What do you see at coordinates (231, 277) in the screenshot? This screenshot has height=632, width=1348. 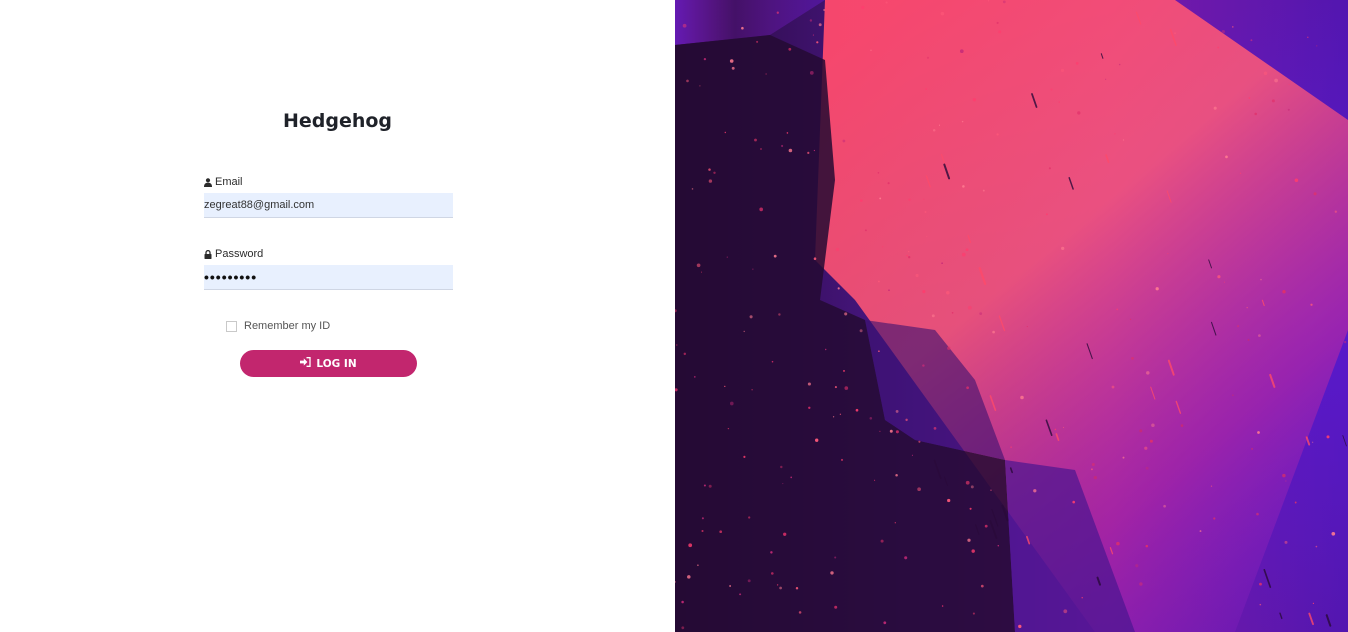 I see `password-value: •••••••••` at bounding box center [231, 277].